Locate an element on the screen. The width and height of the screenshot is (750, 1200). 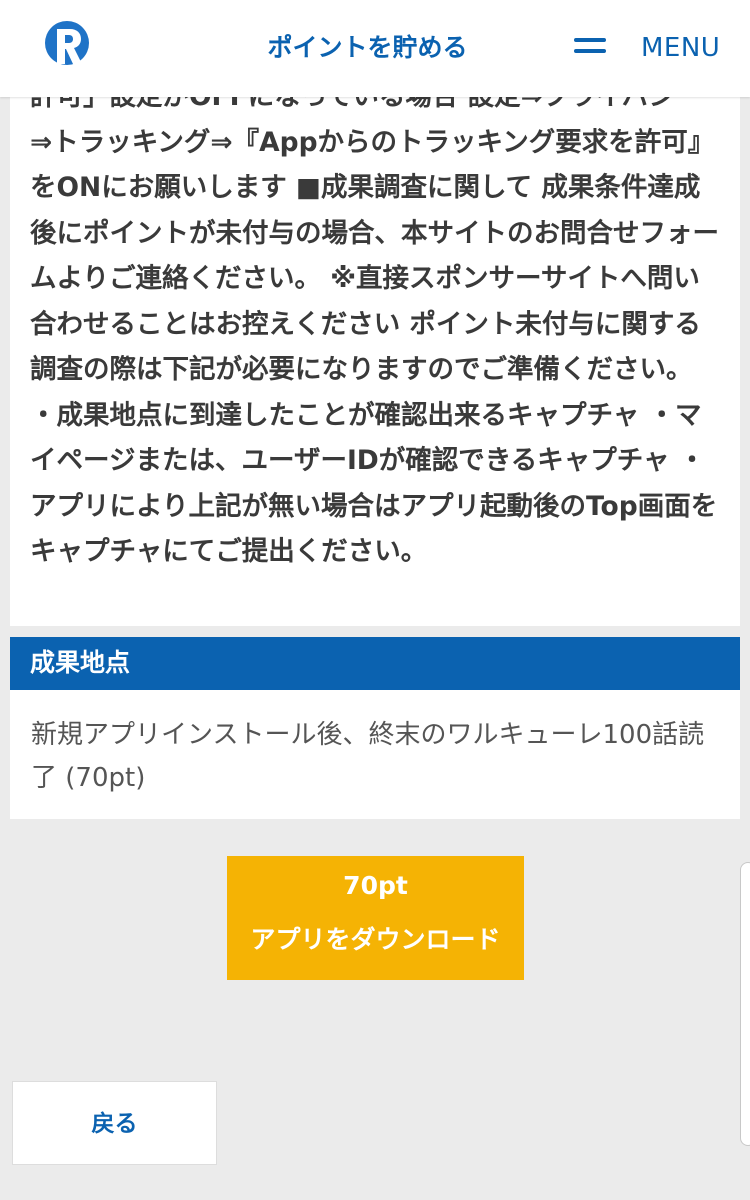
back-button: 戻る is located at coordinates (114, 1123).